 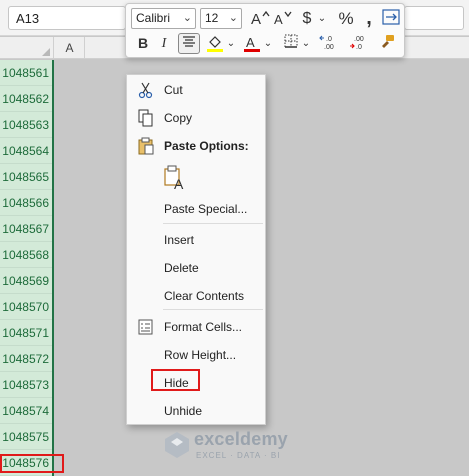 What do you see at coordinates (183, 411) in the screenshot?
I see `menu-item-label: Unhide` at bounding box center [183, 411].